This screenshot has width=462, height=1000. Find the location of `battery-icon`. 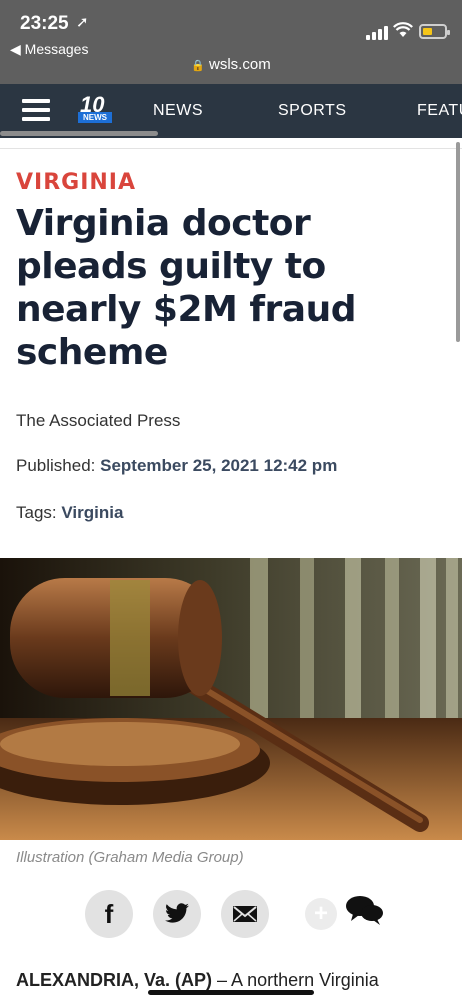

battery-icon is located at coordinates (434, 31).